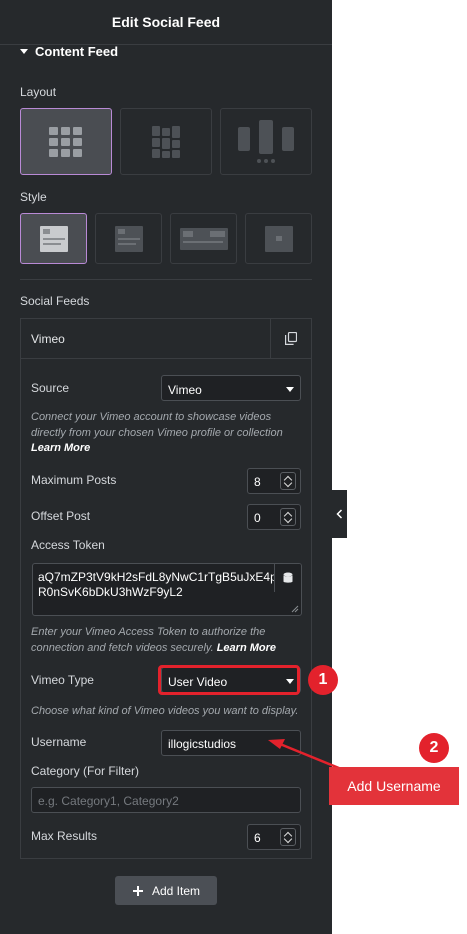  What do you see at coordinates (185, 390) in the screenshot?
I see `source-select-value: Vimeo` at bounding box center [185, 390].